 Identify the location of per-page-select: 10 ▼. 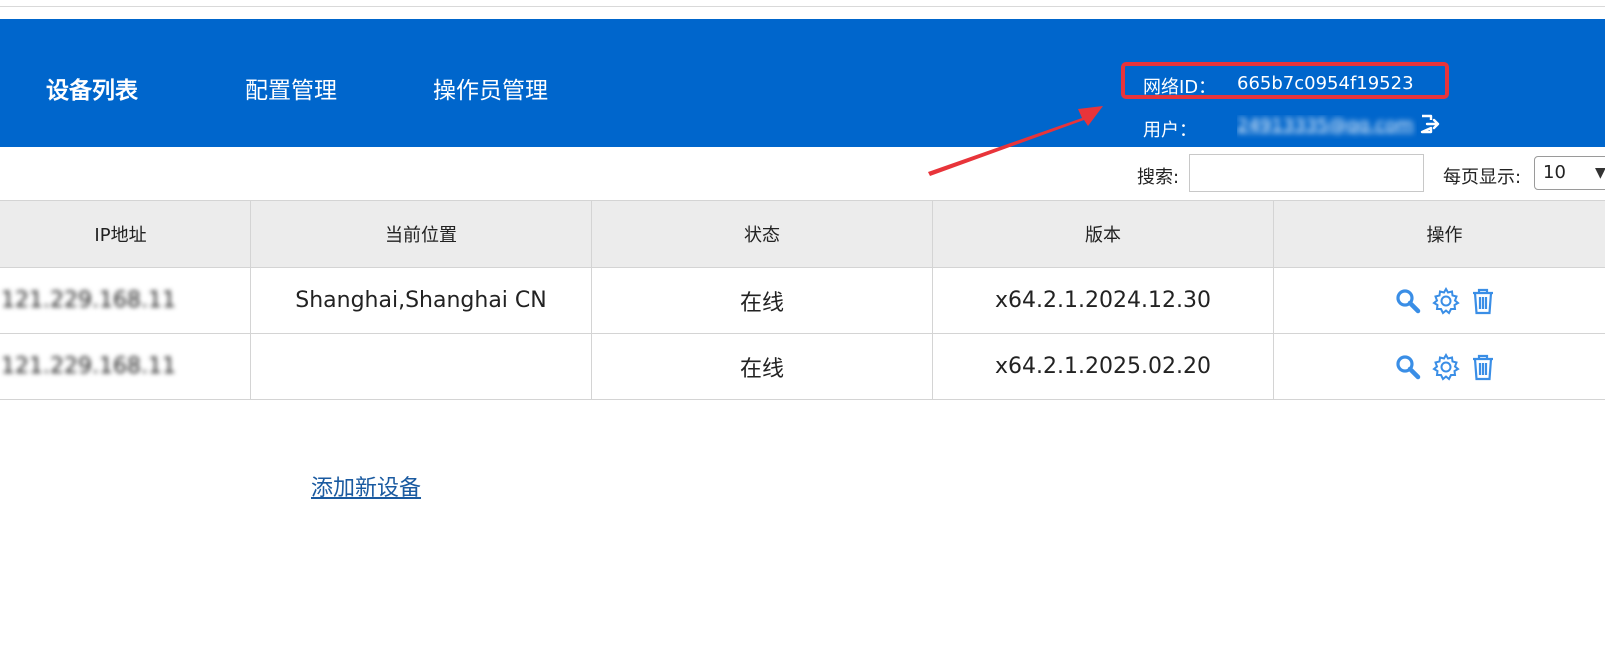
(1569, 173).